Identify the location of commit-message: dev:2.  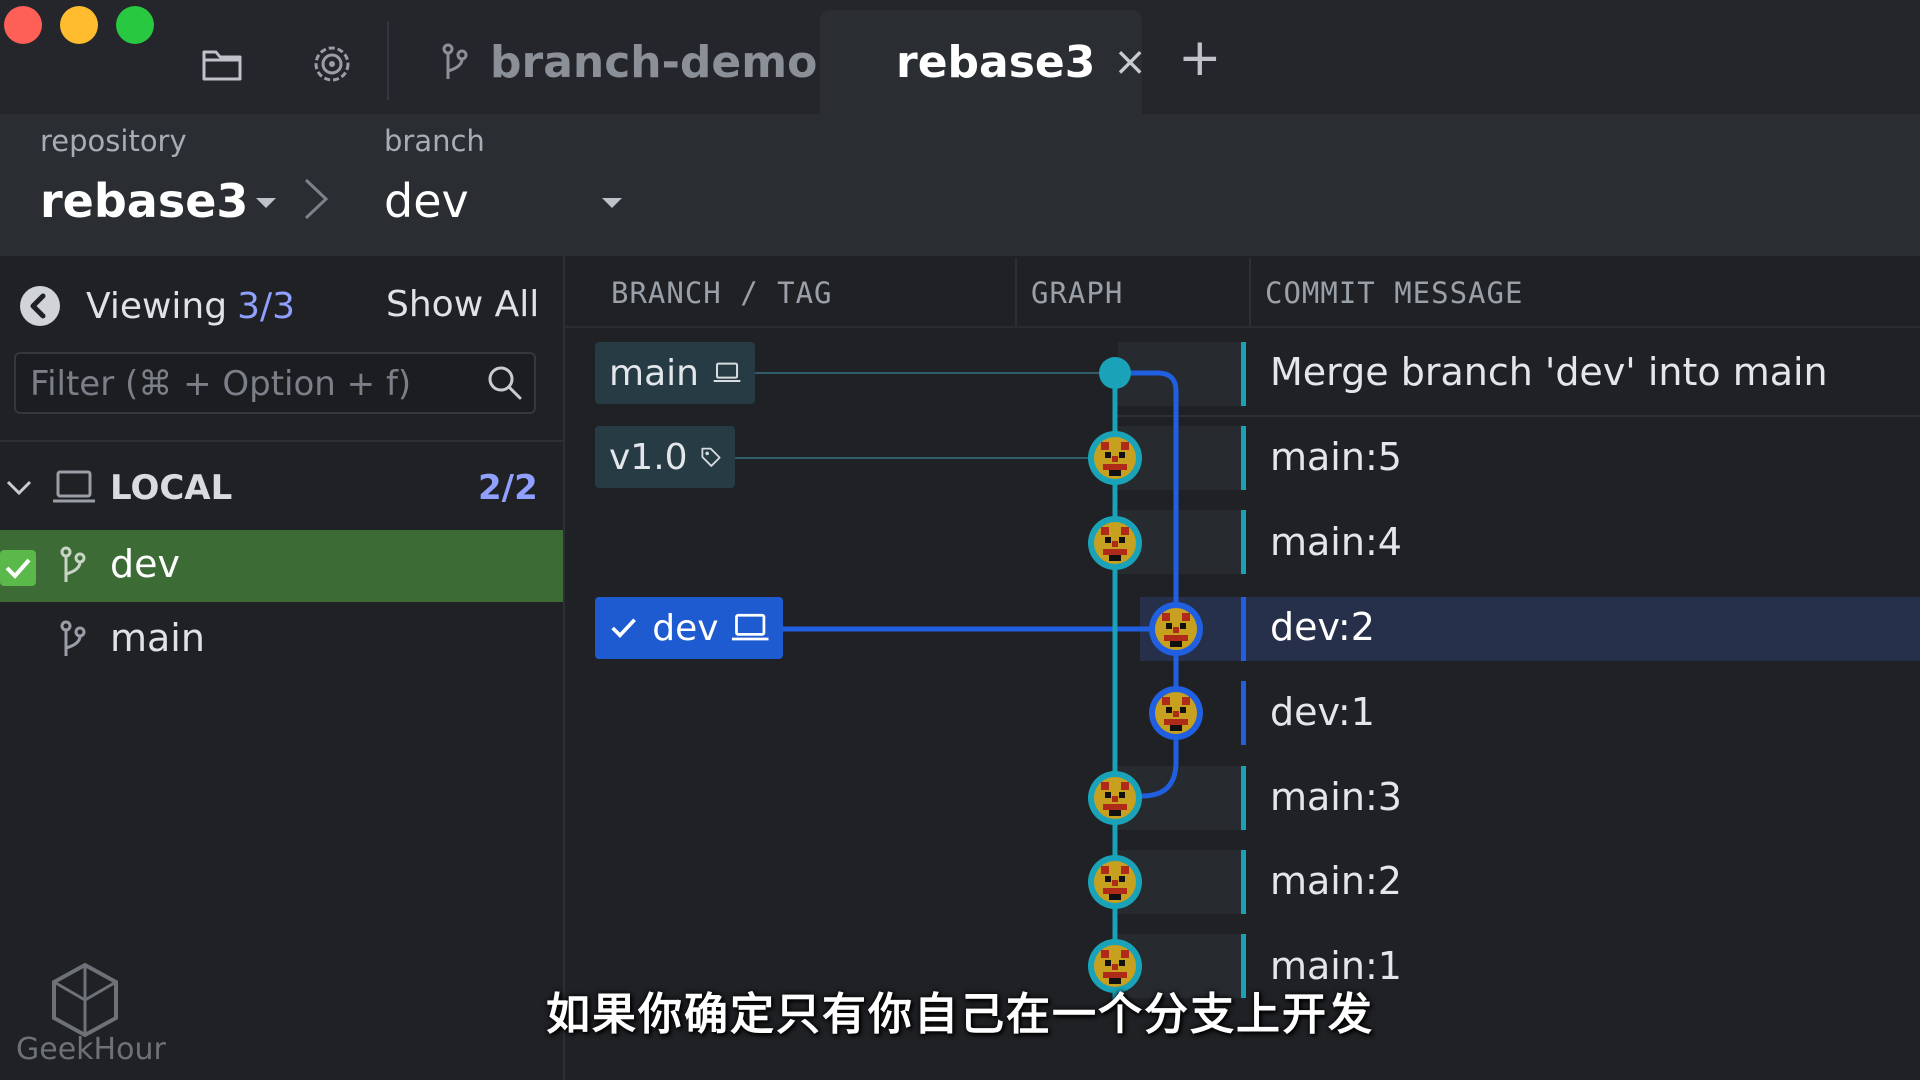
(1322, 627).